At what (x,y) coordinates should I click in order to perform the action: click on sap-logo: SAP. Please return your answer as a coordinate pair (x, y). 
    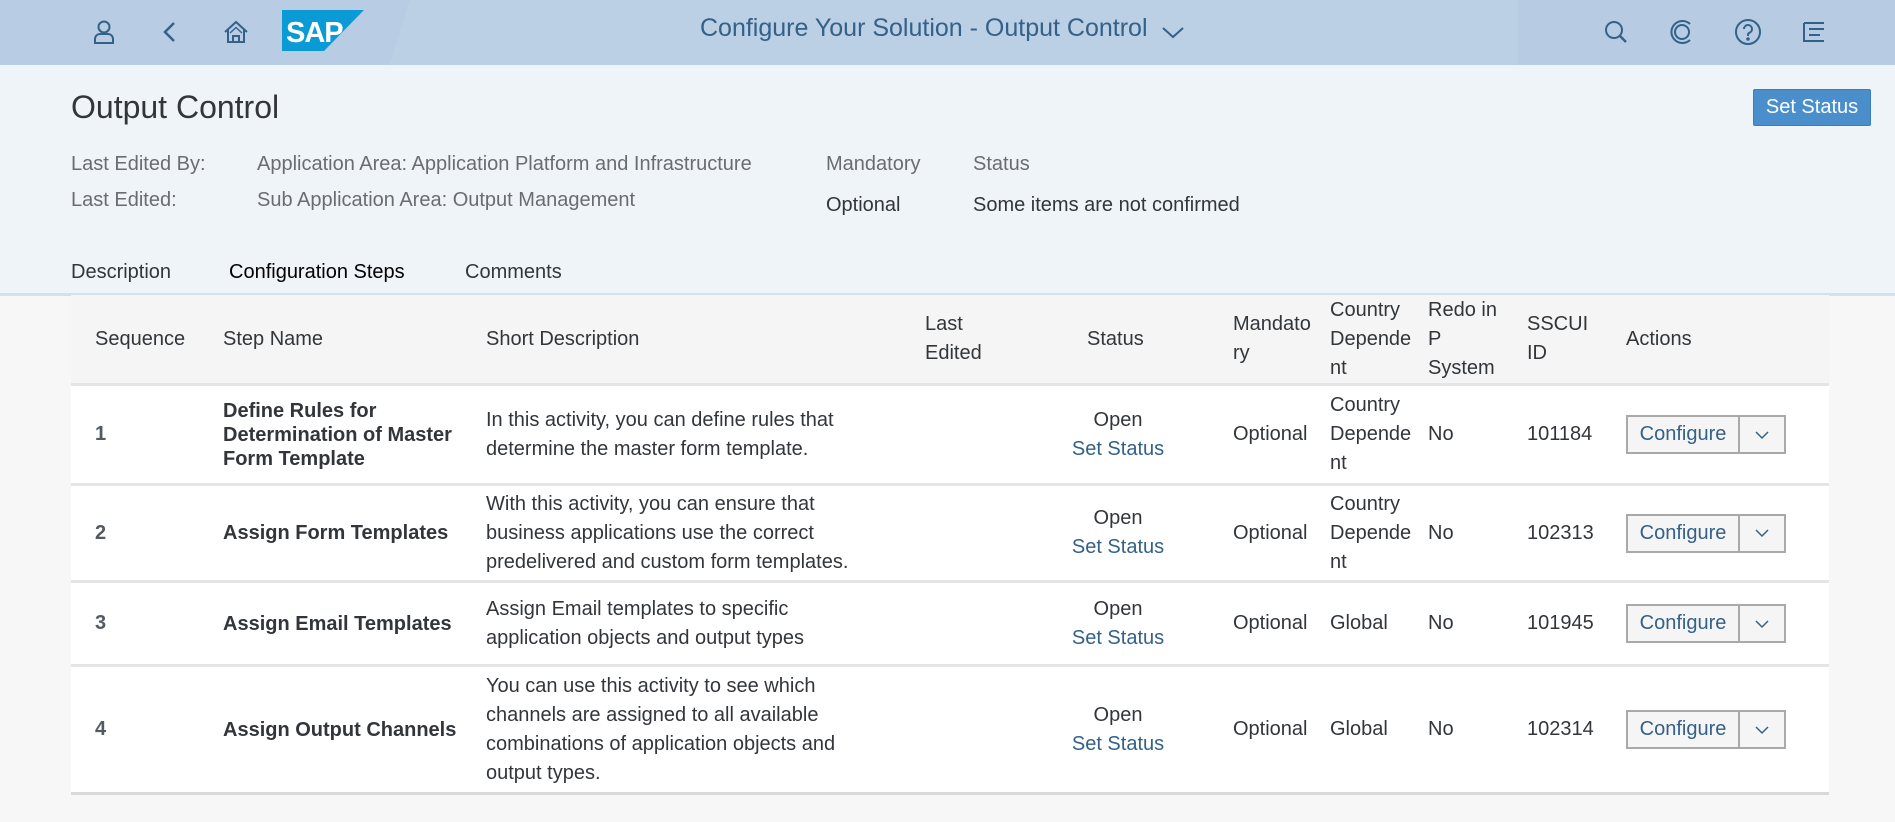
    Looking at the image, I should click on (323, 30).